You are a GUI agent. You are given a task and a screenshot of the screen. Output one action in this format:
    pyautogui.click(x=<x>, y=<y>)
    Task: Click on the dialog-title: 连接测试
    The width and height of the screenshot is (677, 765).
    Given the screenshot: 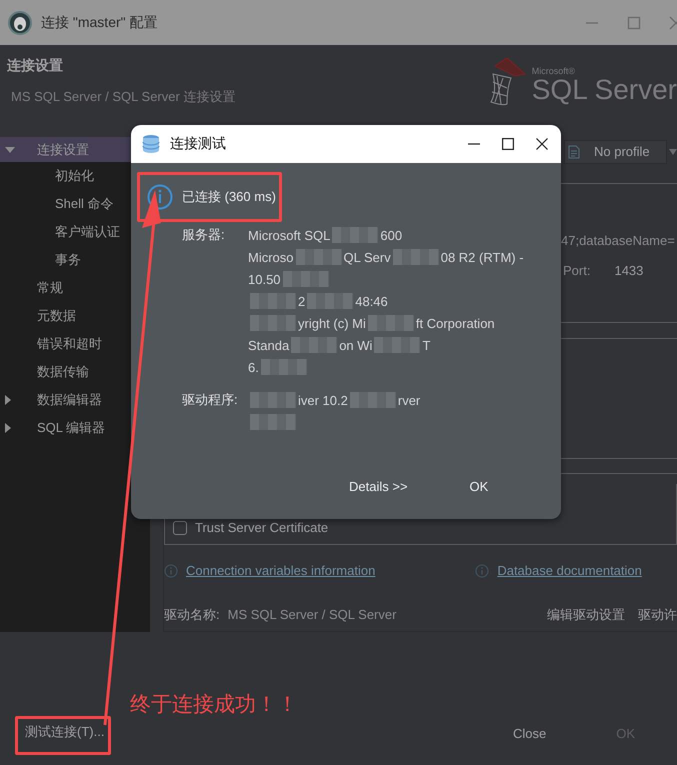 What is the action you would take?
    pyautogui.click(x=198, y=144)
    